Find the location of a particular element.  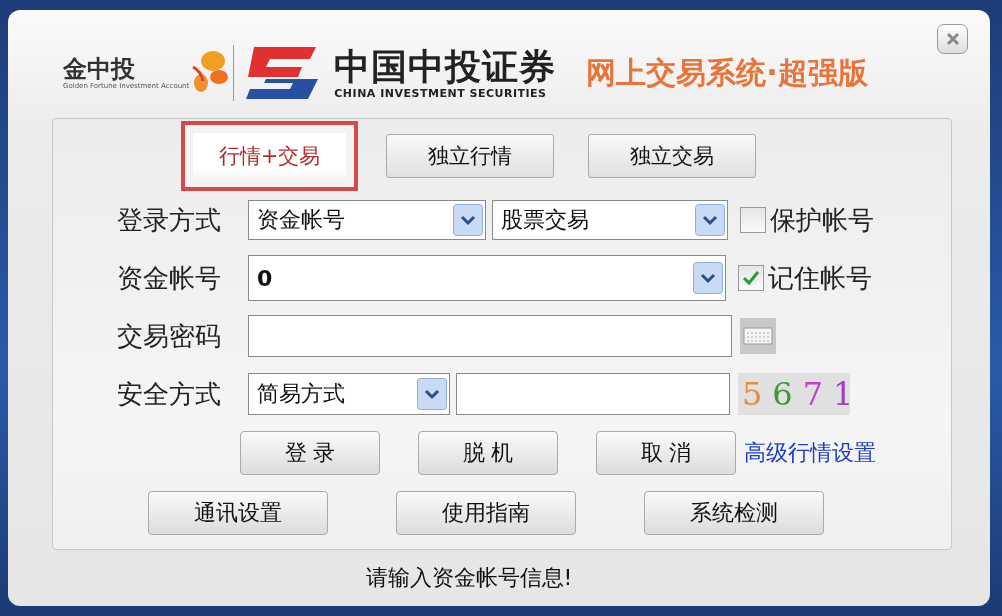

action-button: 脱 机 is located at coordinates (488, 453).